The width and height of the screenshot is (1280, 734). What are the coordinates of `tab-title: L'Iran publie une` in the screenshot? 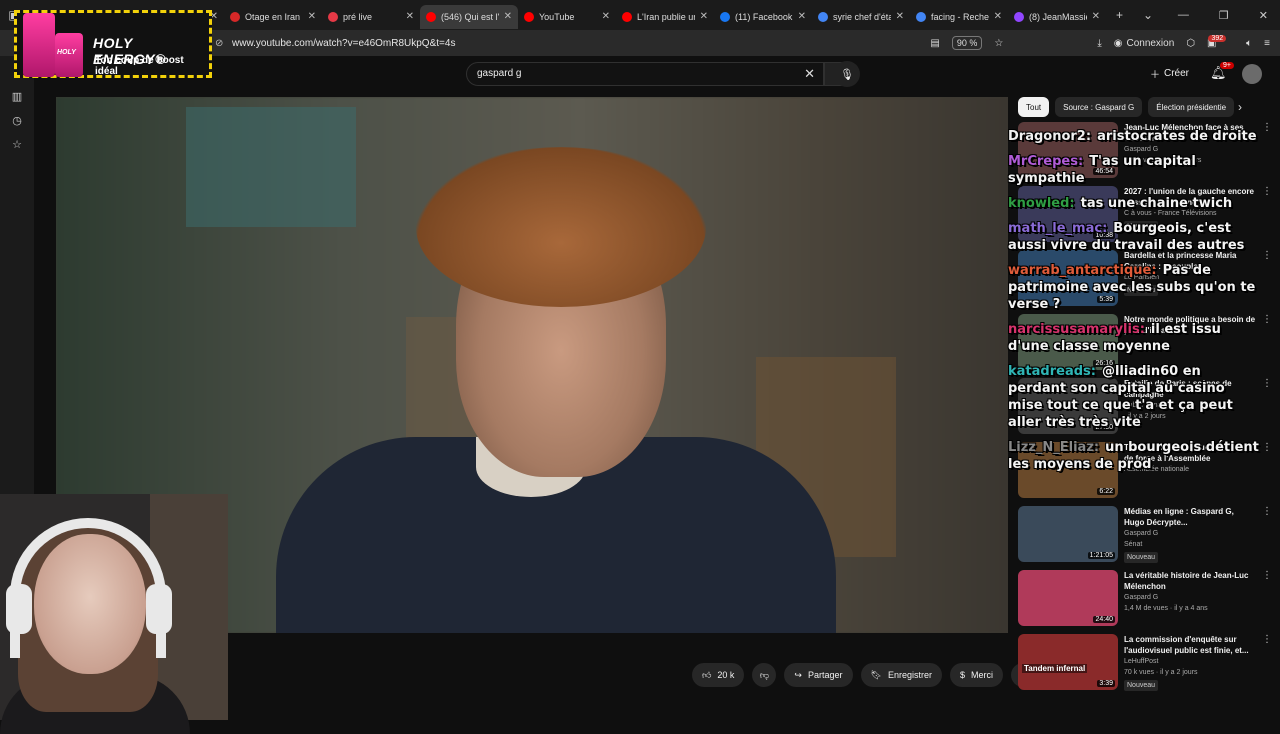 It's located at (666, 16).